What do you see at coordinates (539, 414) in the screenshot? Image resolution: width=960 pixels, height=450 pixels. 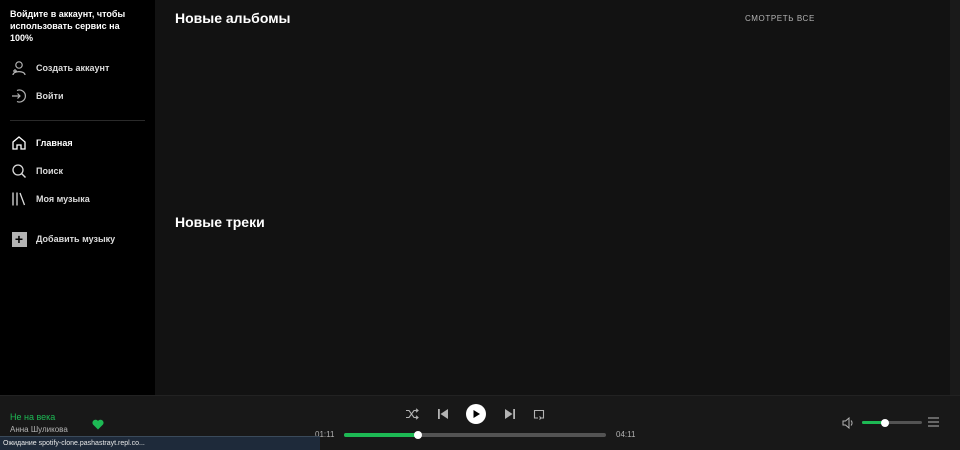 I see `repeat-icon` at bounding box center [539, 414].